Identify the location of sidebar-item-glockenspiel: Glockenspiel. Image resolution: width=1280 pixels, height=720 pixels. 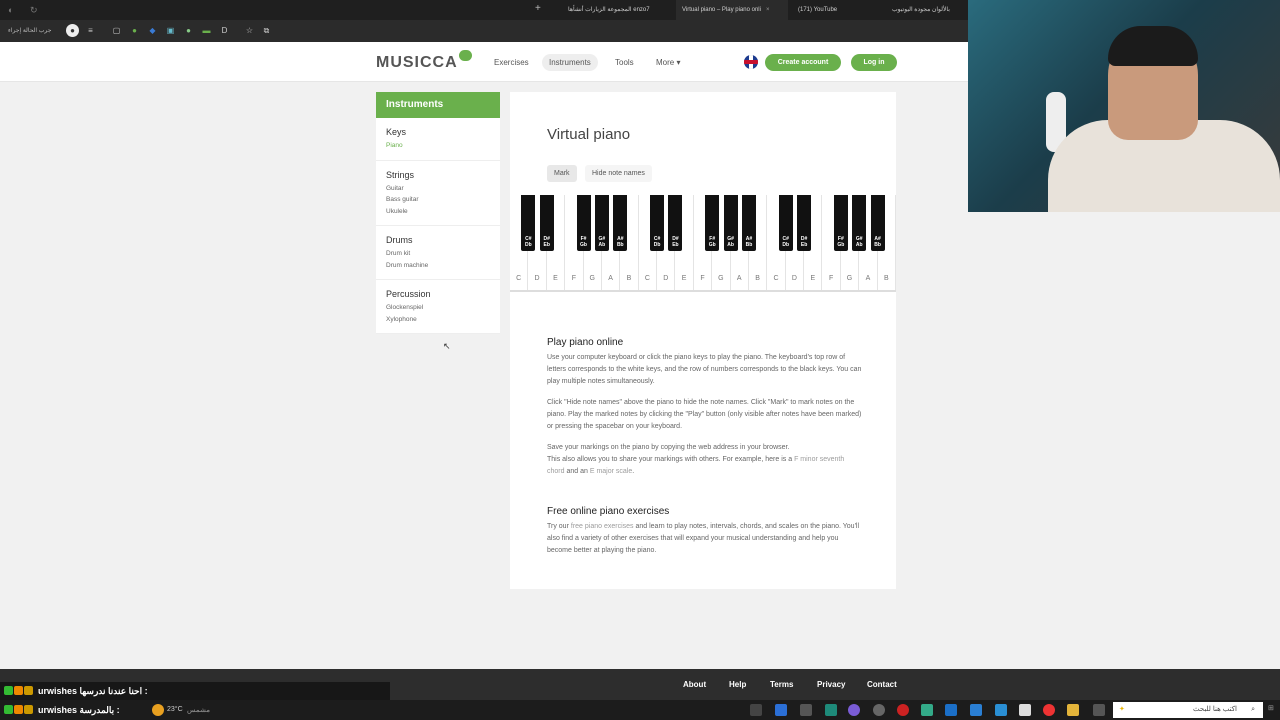
(438, 308).